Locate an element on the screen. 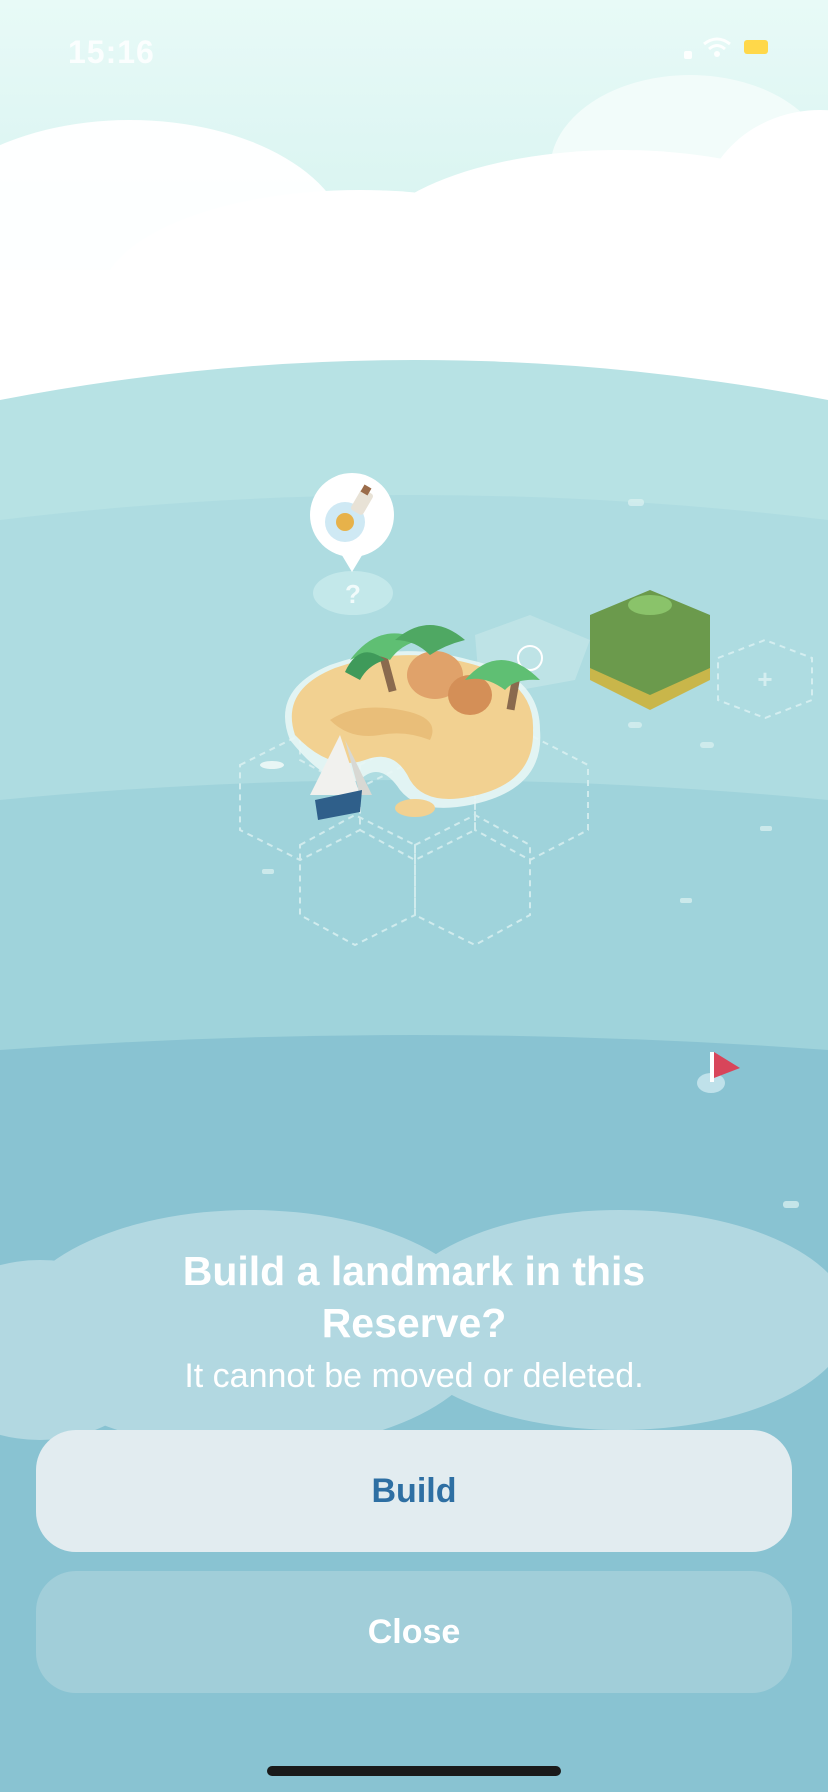  dialog-title-line1: Build a landmark in this is located at coordinates (414, 1271).